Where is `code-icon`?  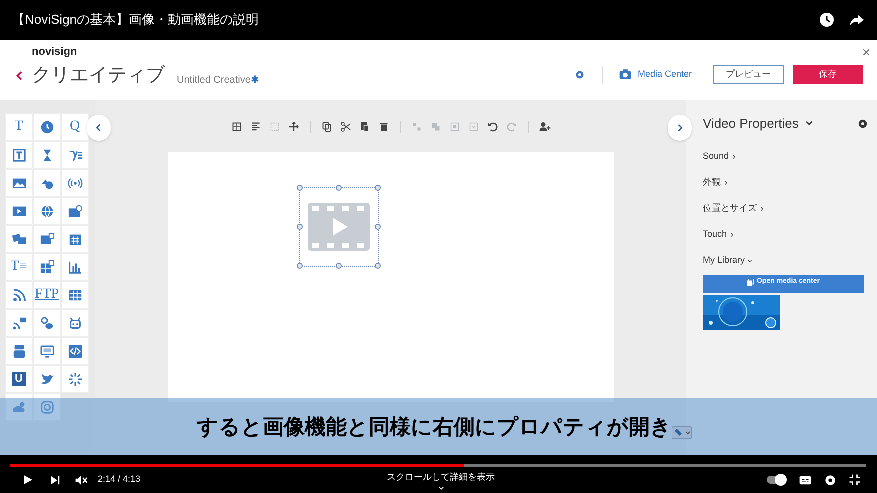 code-icon is located at coordinates (75, 351).